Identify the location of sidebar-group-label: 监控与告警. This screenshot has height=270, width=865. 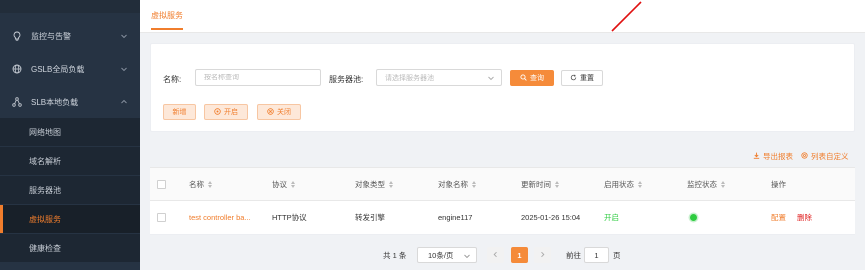
(51, 36).